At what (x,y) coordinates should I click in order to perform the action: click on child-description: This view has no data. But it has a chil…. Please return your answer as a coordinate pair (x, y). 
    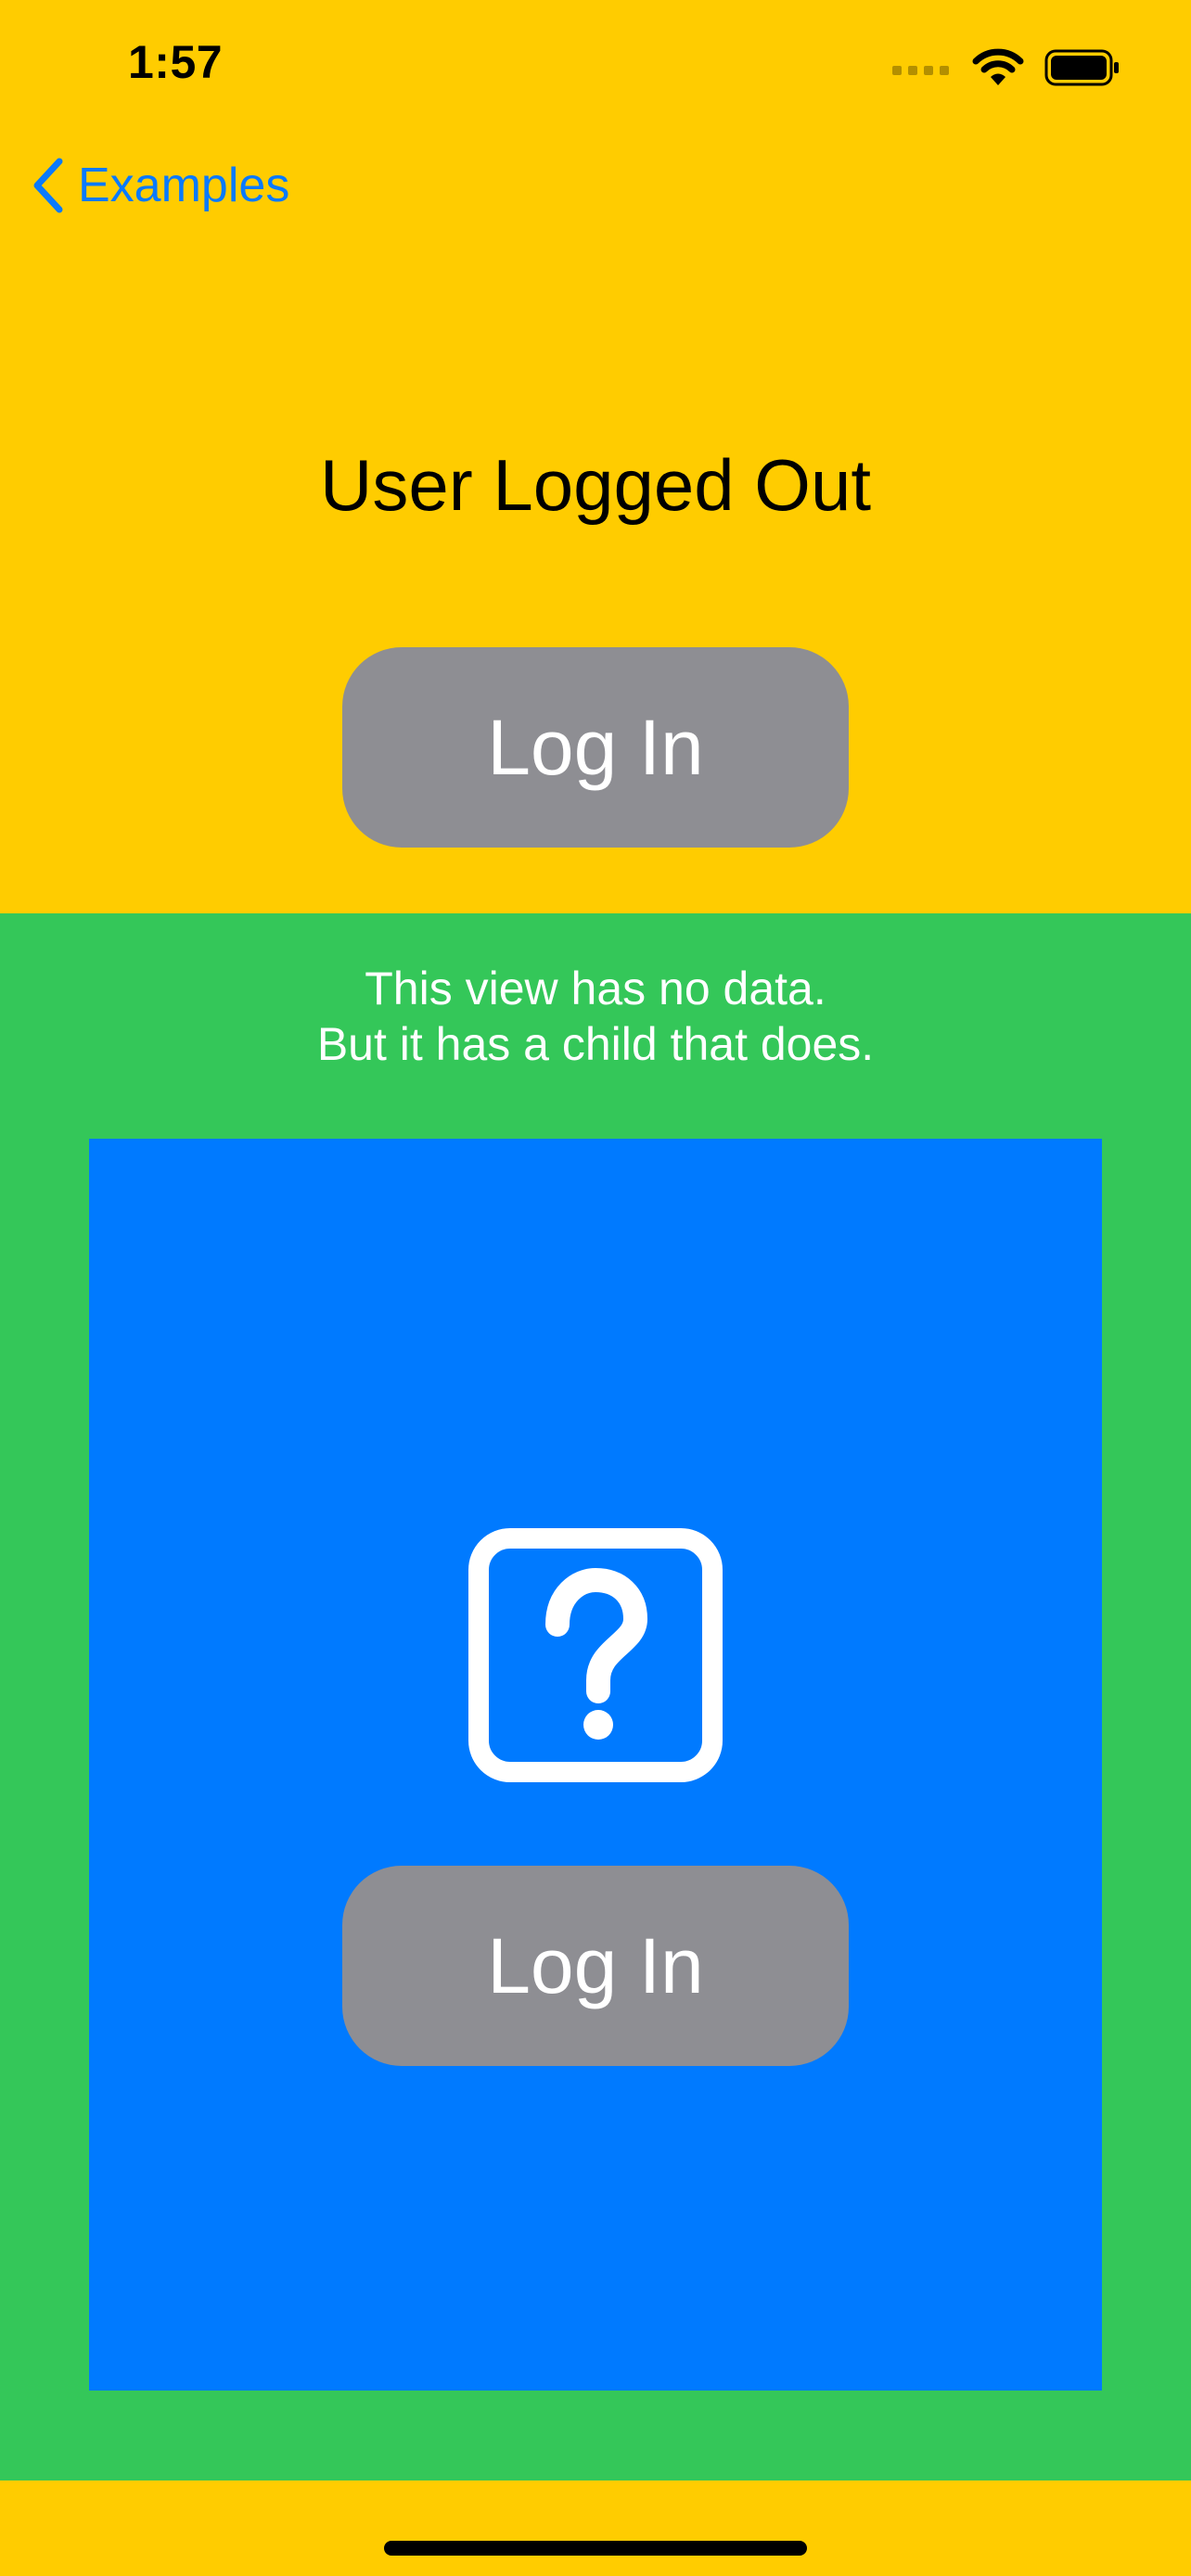
    Looking at the image, I should click on (595, 1017).